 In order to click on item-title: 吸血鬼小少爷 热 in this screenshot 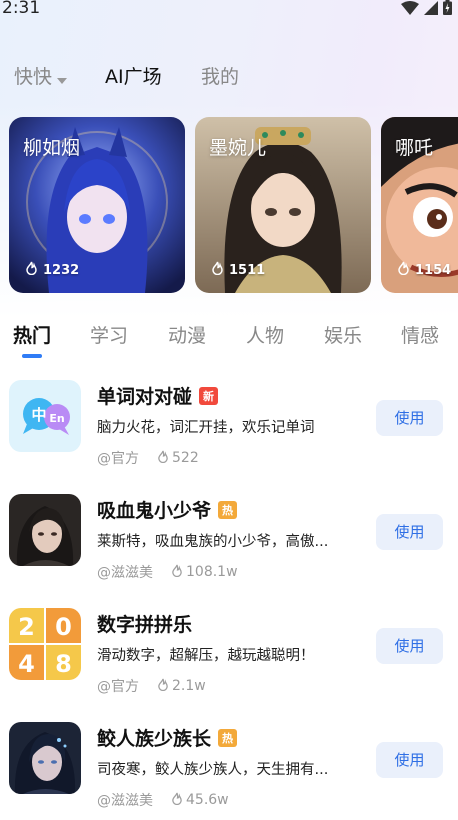, I will do `click(167, 509)`.